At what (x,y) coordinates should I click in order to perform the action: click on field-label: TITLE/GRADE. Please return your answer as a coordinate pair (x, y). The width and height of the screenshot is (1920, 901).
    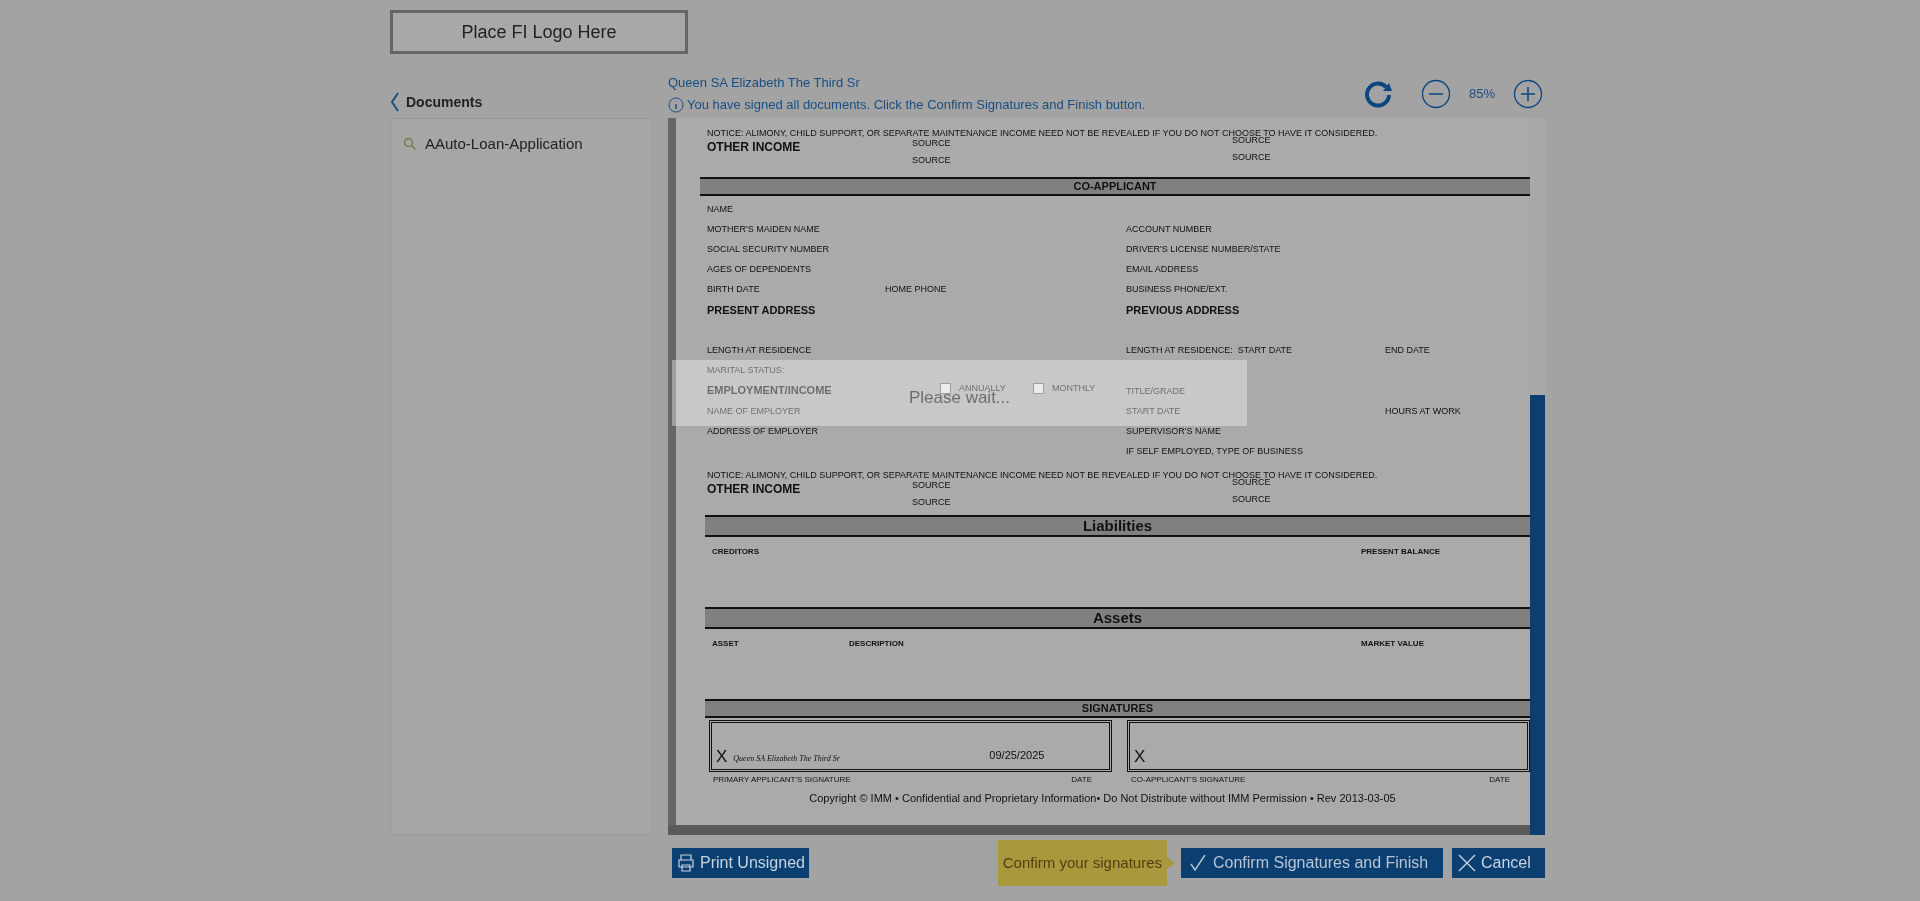
    Looking at the image, I should click on (1155, 390).